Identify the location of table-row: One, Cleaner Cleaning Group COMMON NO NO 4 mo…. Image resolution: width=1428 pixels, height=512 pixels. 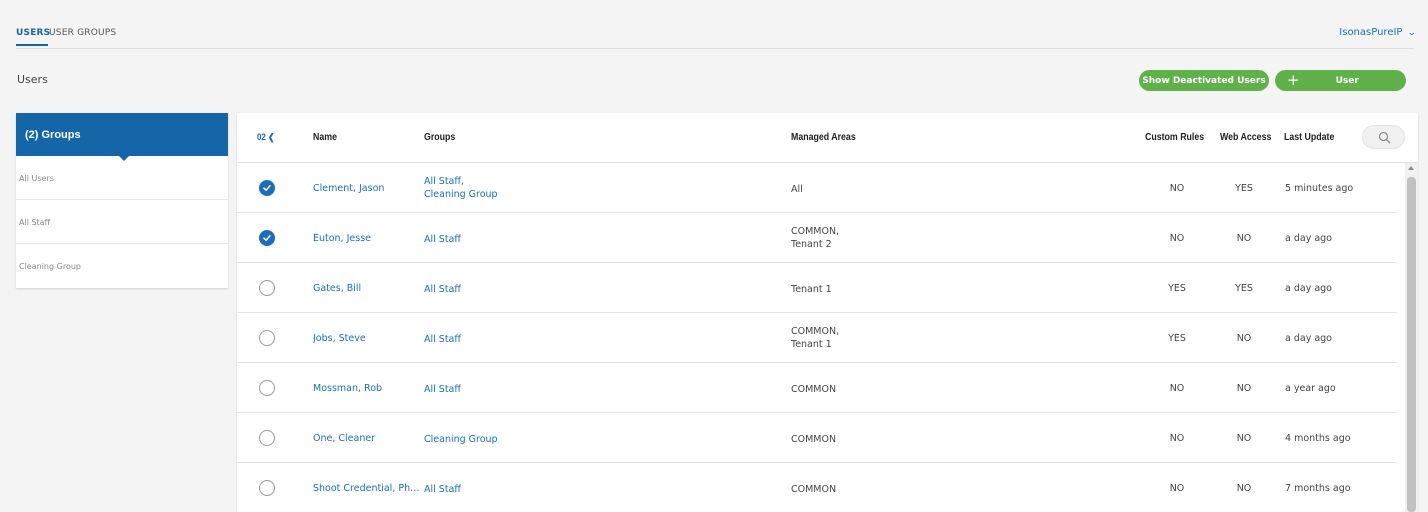
(817, 438).